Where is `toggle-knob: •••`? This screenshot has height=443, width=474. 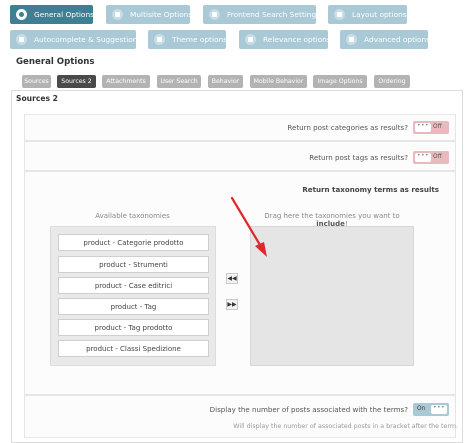
toggle-knob: ••• is located at coordinates (439, 409).